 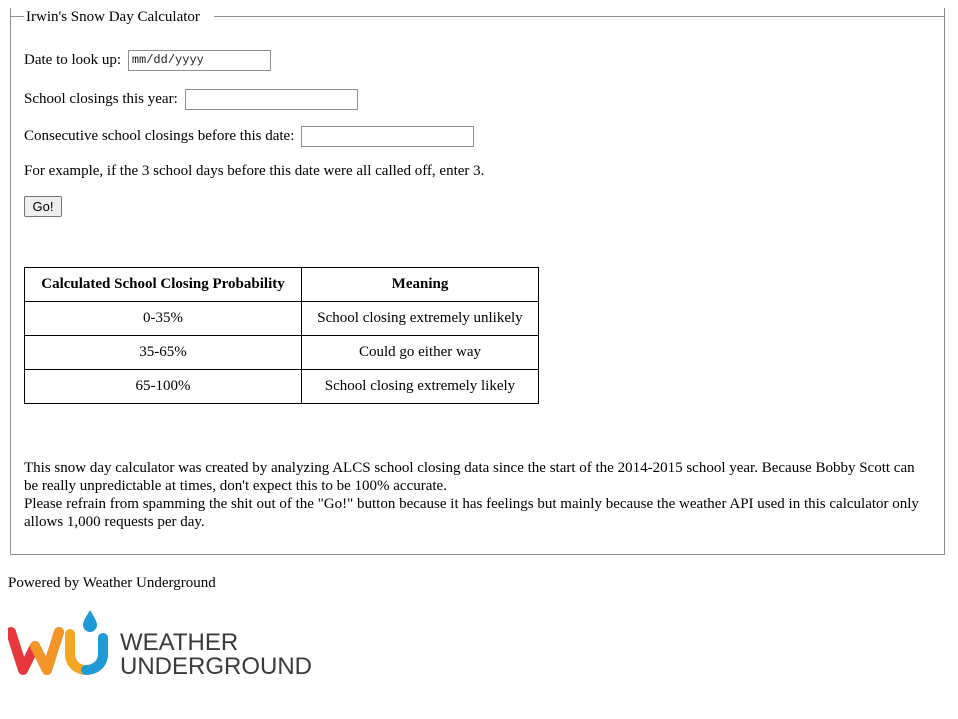 What do you see at coordinates (420, 352) in the screenshot?
I see `meaning-cell: Could go either way` at bounding box center [420, 352].